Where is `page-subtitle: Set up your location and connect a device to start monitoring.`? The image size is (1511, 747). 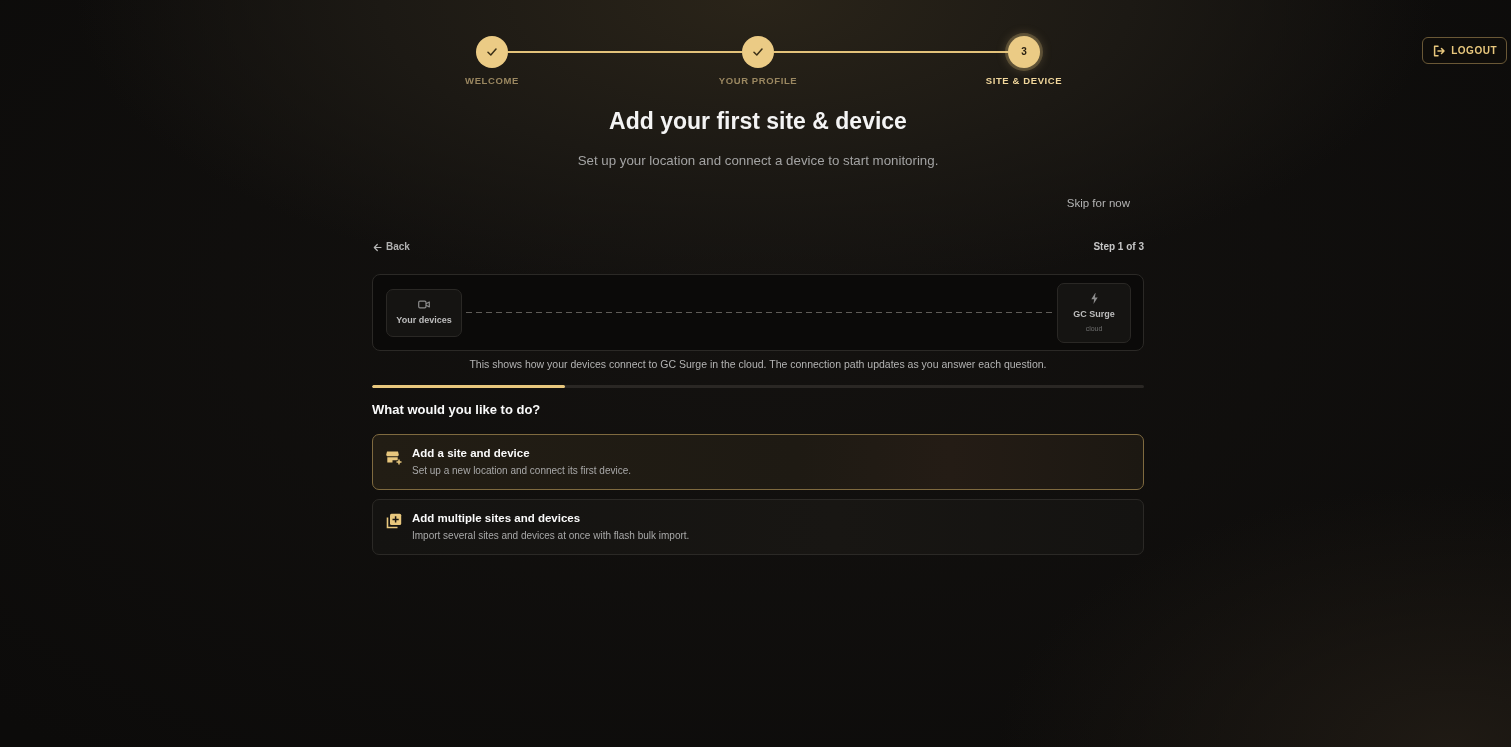 page-subtitle: Set up your location and connect a device to start monitoring. is located at coordinates (758, 161).